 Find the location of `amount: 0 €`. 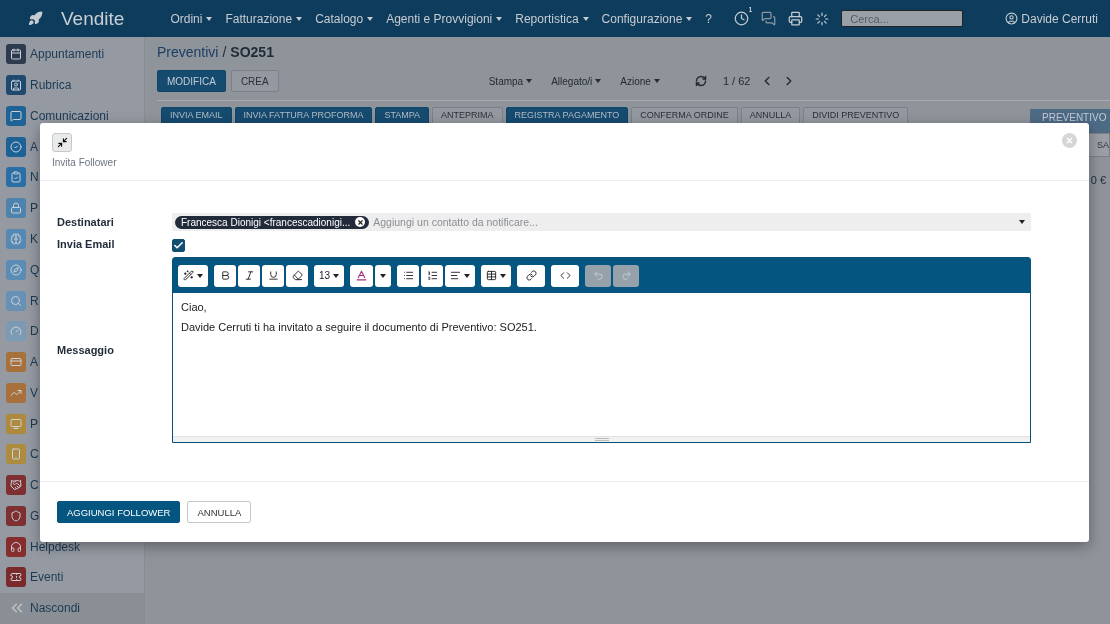

amount: 0 € is located at coordinates (1098, 180).